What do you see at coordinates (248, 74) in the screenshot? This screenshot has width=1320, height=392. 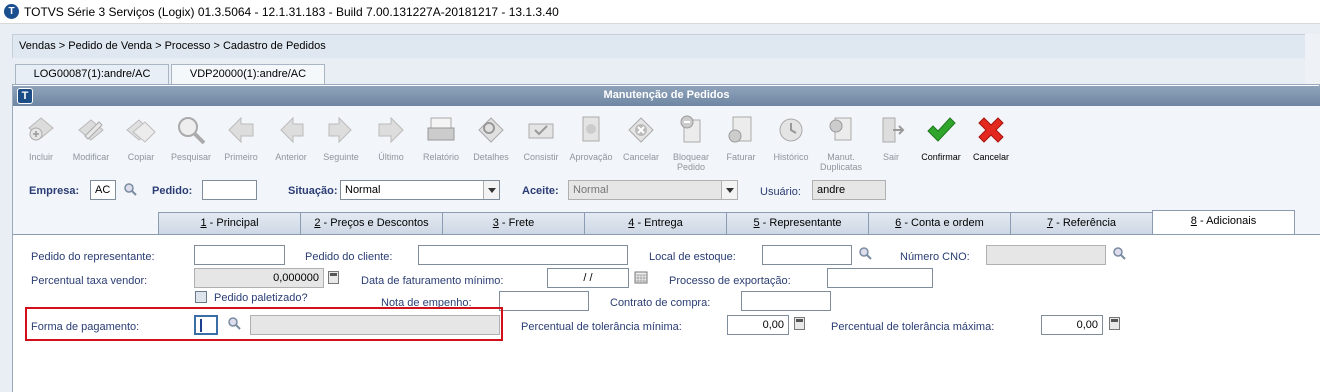 I see `window-tab-vdp20000: VDP20000(1):andre/AC` at bounding box center [248, 74].